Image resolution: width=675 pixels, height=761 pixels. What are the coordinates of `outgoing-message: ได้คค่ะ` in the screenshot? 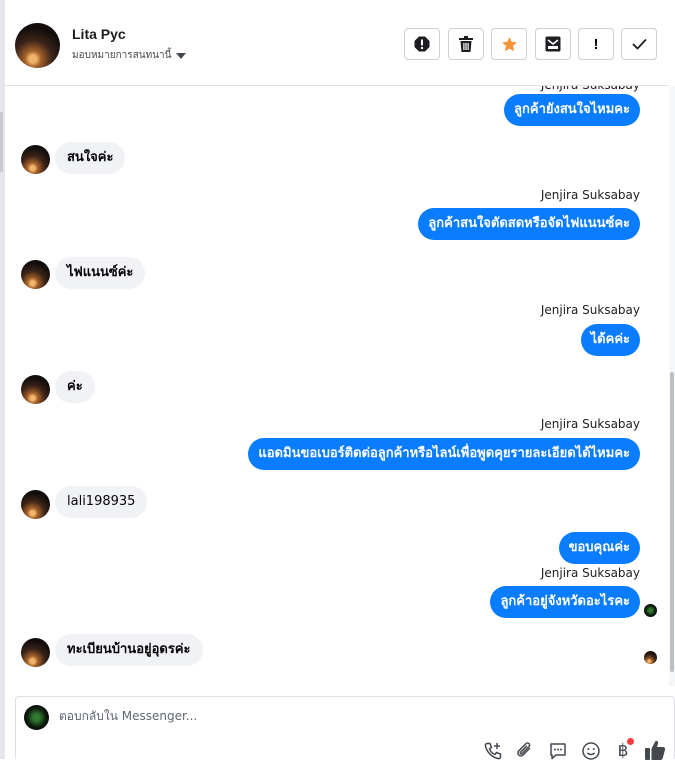 It's located at (610, 340).